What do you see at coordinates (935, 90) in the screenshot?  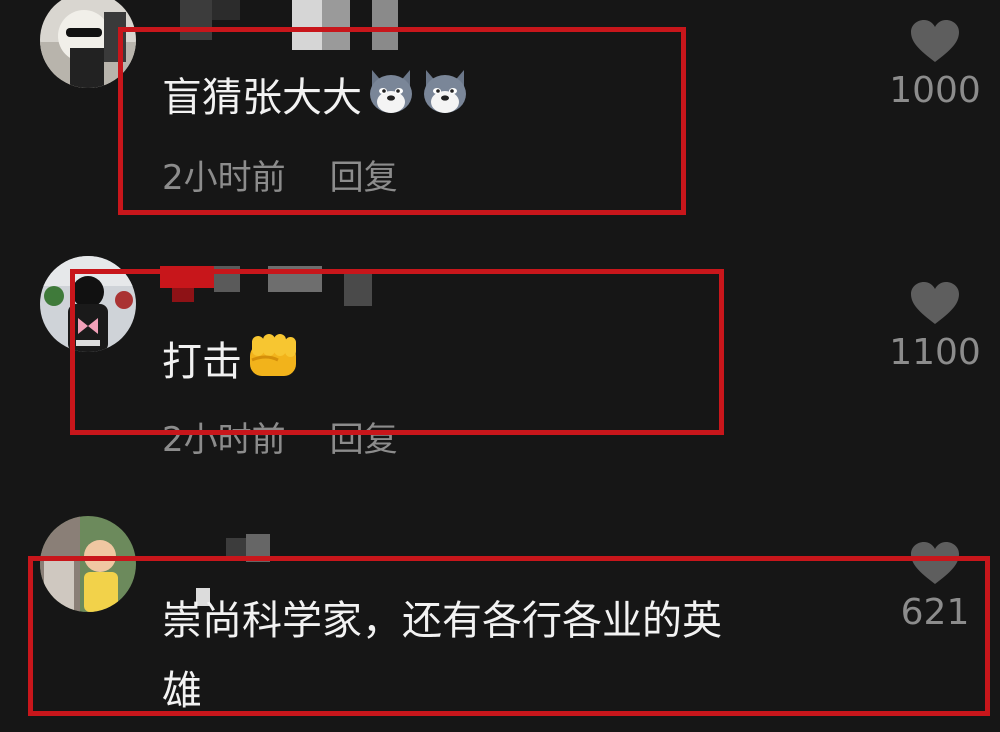 I see `like-count: 1000` at bounding box center [935, 90].